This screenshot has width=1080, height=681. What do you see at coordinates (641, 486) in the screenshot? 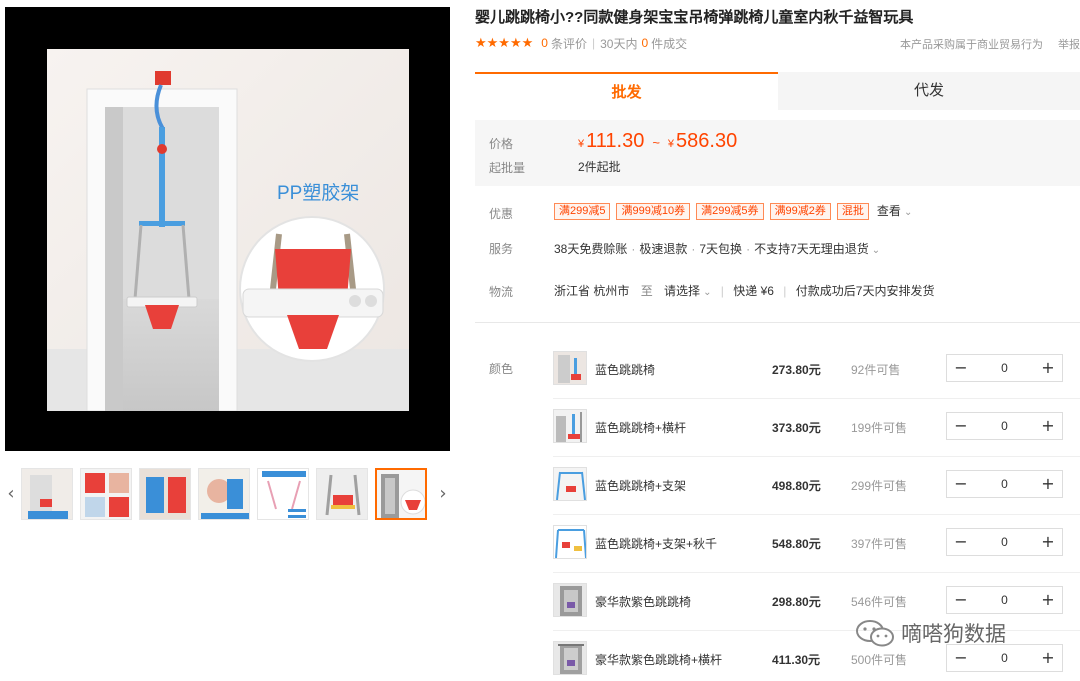
I see `variant-name: 蓝色跳跳椅+支架` at bounding box center [641, 486].